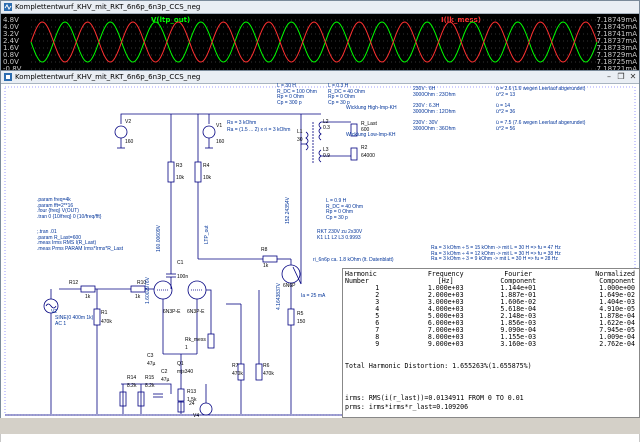  I want to click on directive-line: .meas Prms PARAM Irms*Irms*R_Last, so click(80, 248).